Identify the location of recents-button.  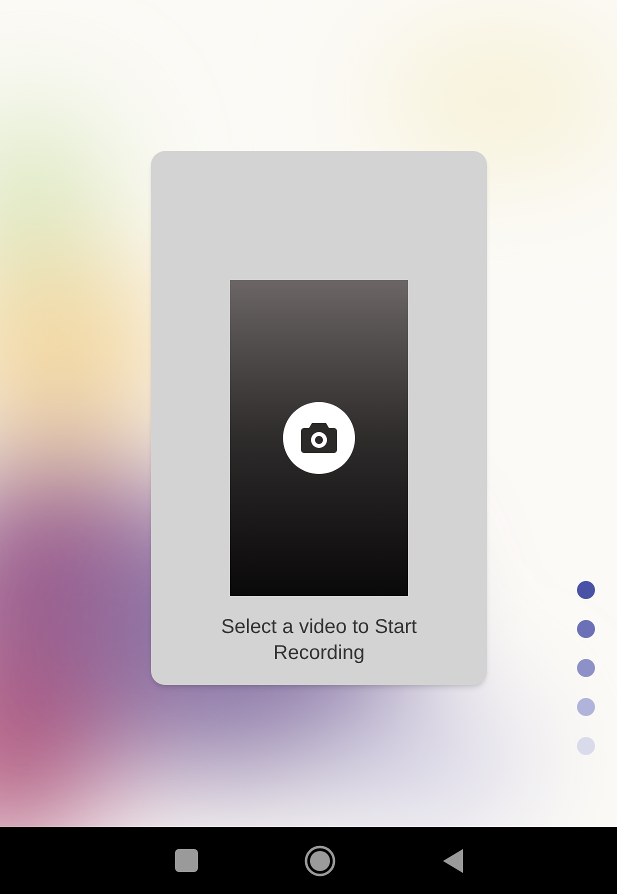
(186, 860).